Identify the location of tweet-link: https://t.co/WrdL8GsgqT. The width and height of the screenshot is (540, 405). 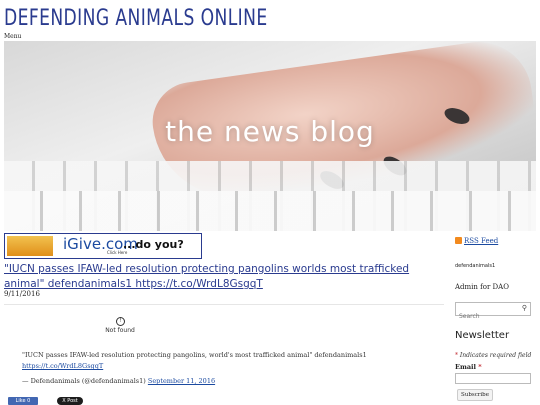
(62, 366).